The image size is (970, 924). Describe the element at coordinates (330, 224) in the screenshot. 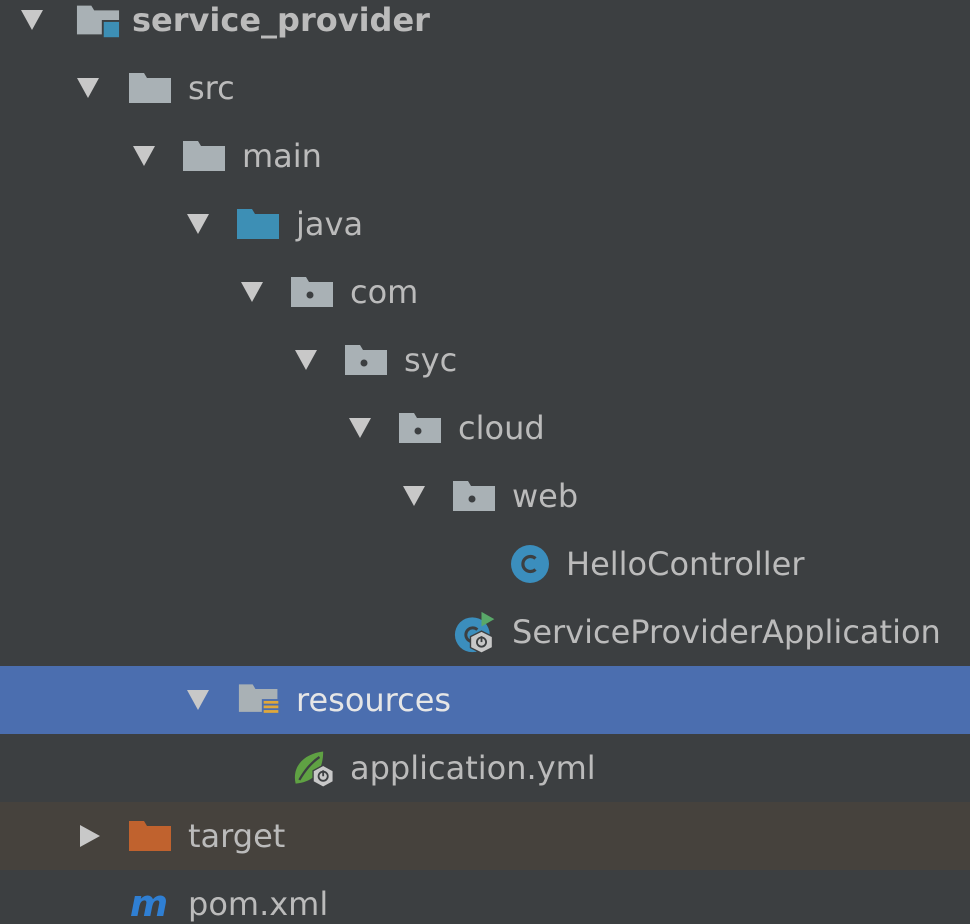

I see `tree-node-label: java` at that location.